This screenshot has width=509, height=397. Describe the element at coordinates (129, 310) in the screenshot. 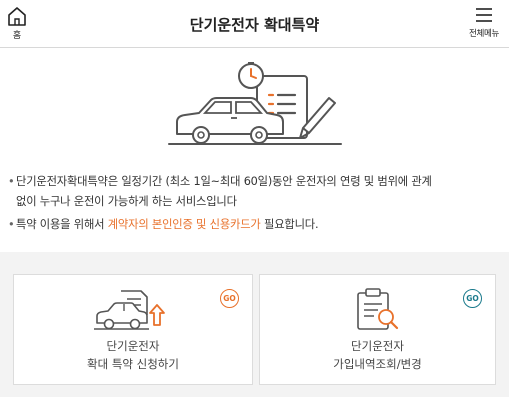

I see `car-document-upload-icon` at that location.